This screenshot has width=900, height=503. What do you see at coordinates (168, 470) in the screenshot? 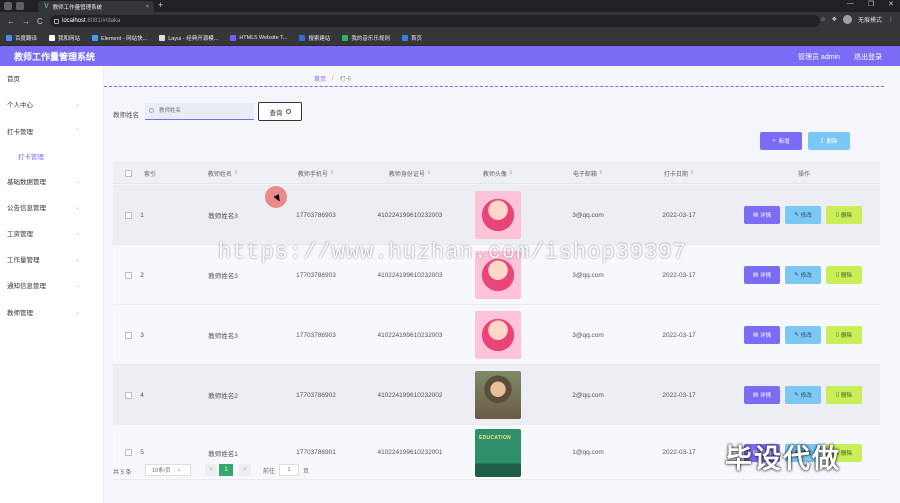
I see `page-size-select: 10条/页 ⌄` at bounding box center [168, 470].